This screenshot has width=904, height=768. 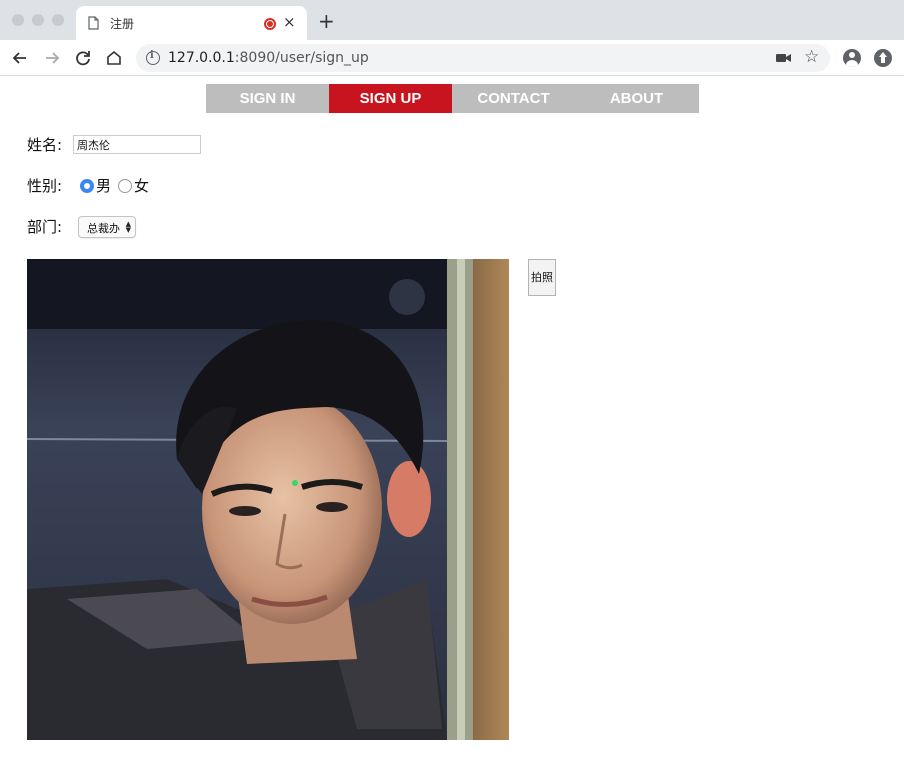 I want to click on department-select-value: 总裁办, so click(x=103, y=228).